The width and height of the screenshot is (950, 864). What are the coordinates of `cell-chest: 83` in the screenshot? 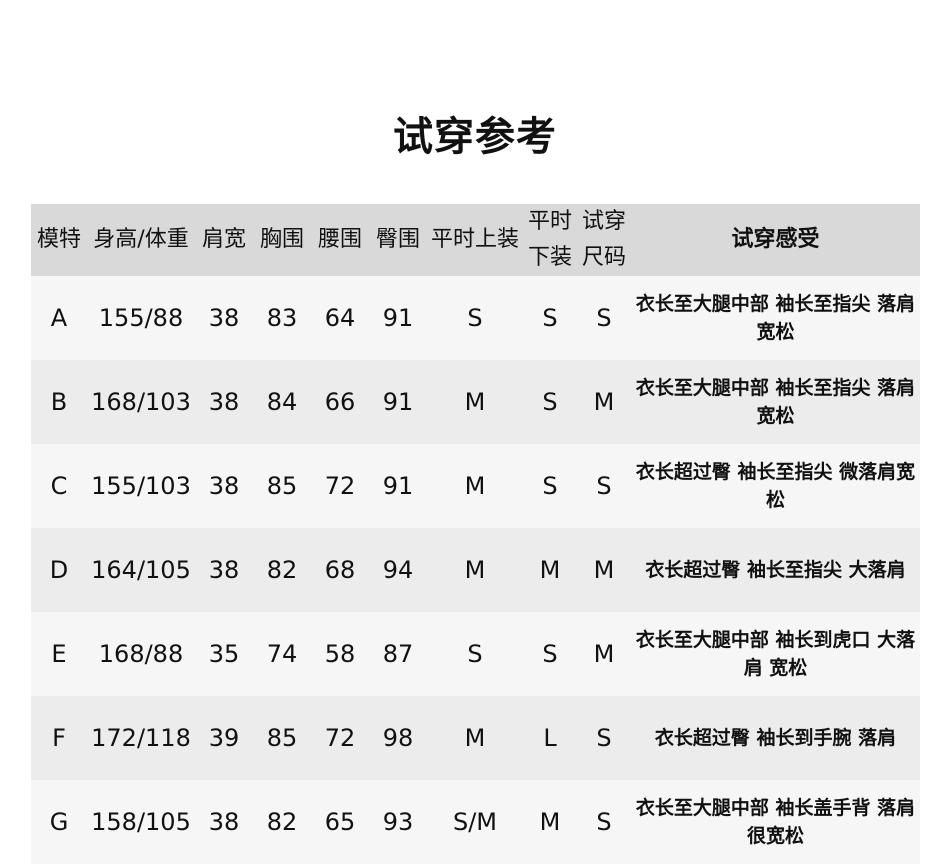 It's located at (282, 318).